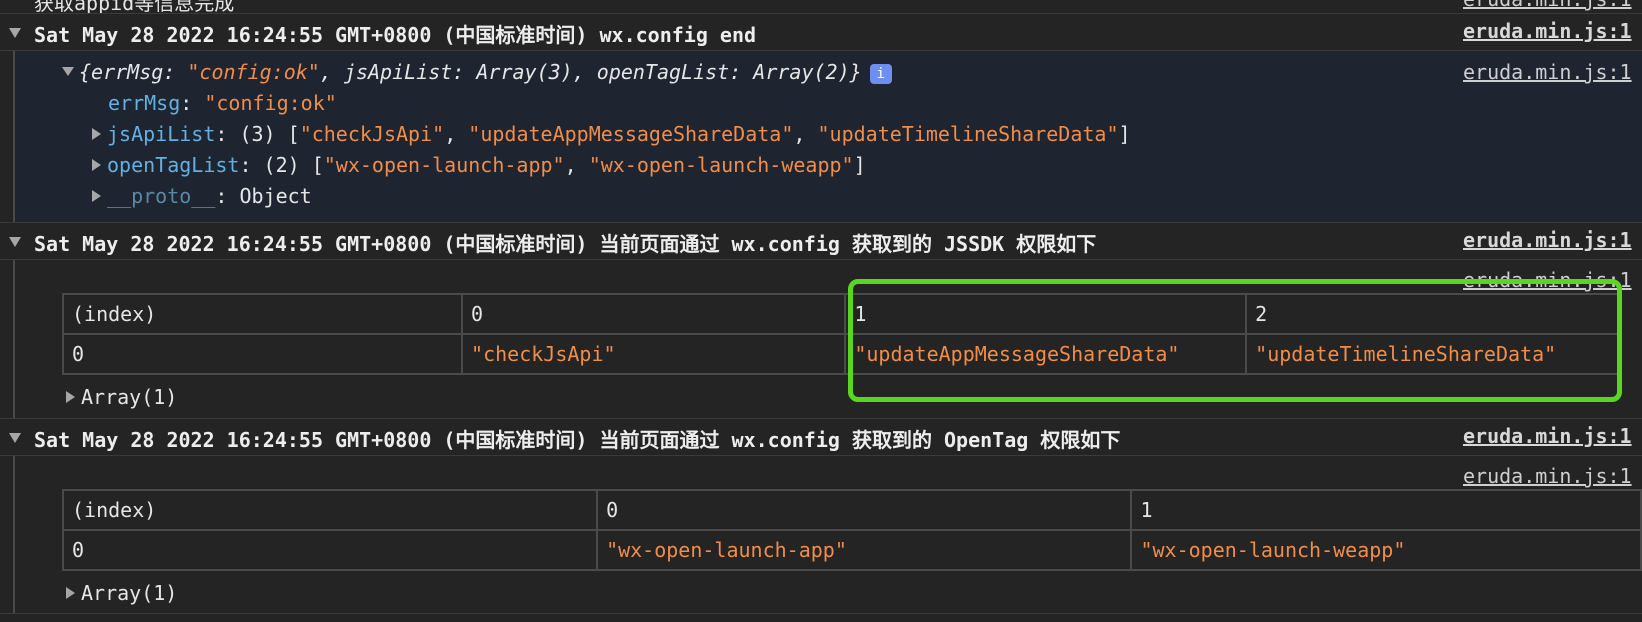  What do you see at coordinates (202, 196) in the screenshot?
I see `property-proto: __proto__: Object` at bounding box center [202, 196].